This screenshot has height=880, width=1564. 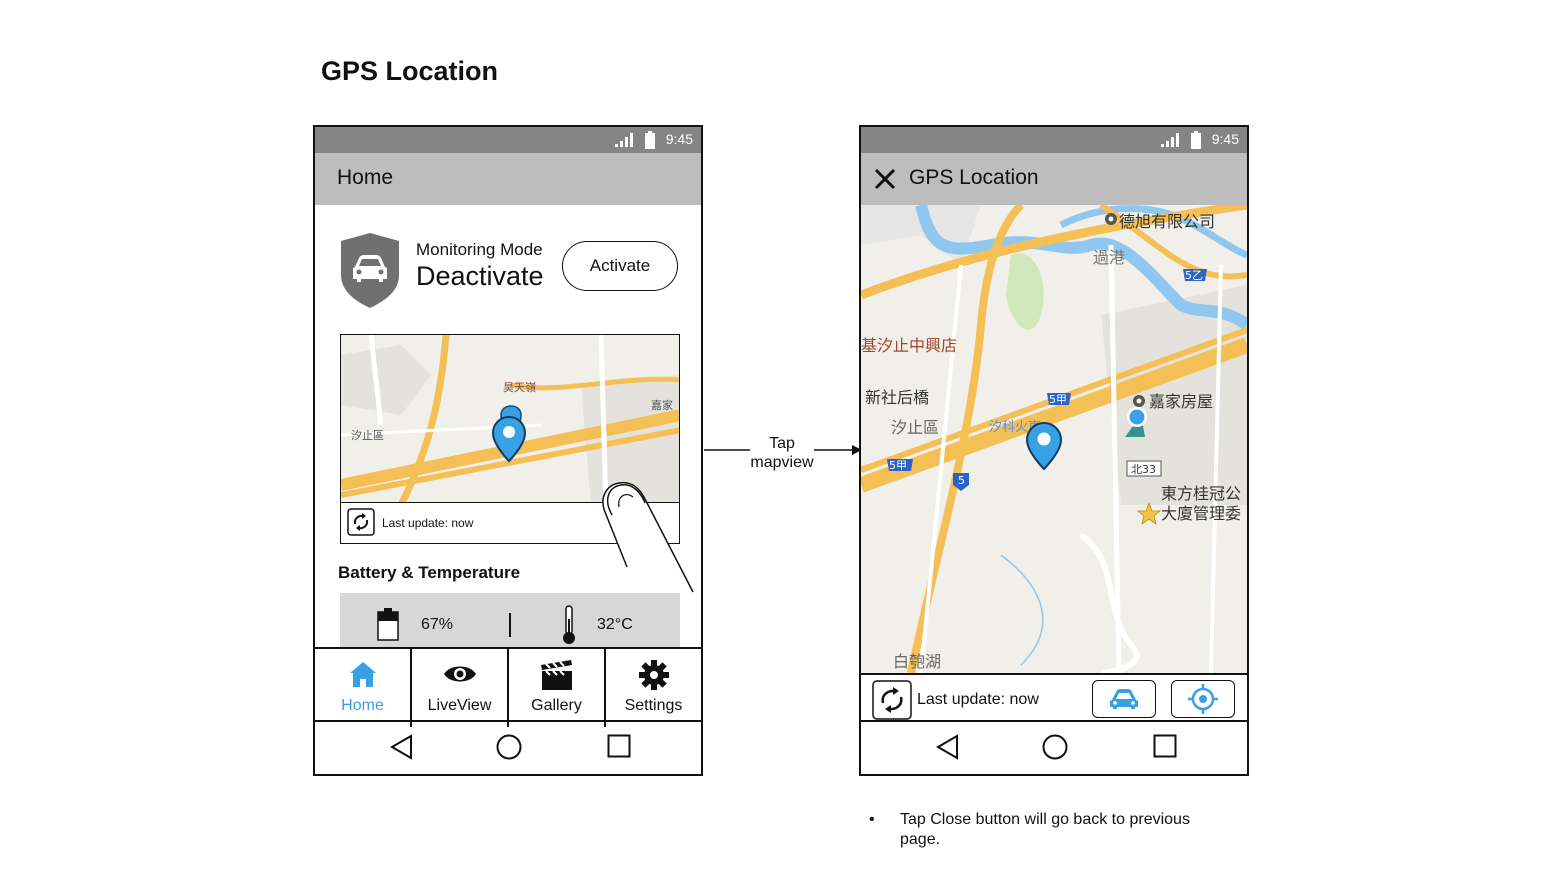 I want to click on battery-value: 67%, so click(x=437, y=624).